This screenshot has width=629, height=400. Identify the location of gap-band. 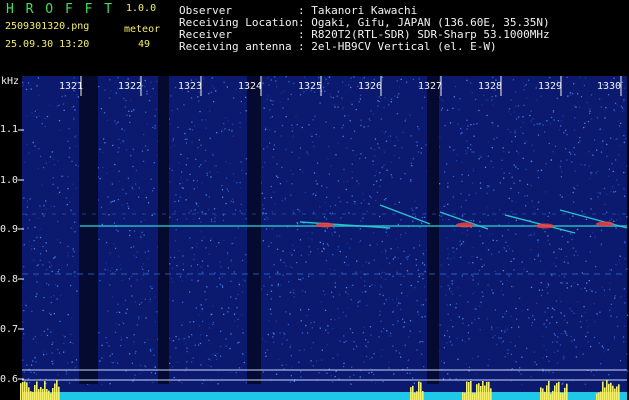
(433, 230).